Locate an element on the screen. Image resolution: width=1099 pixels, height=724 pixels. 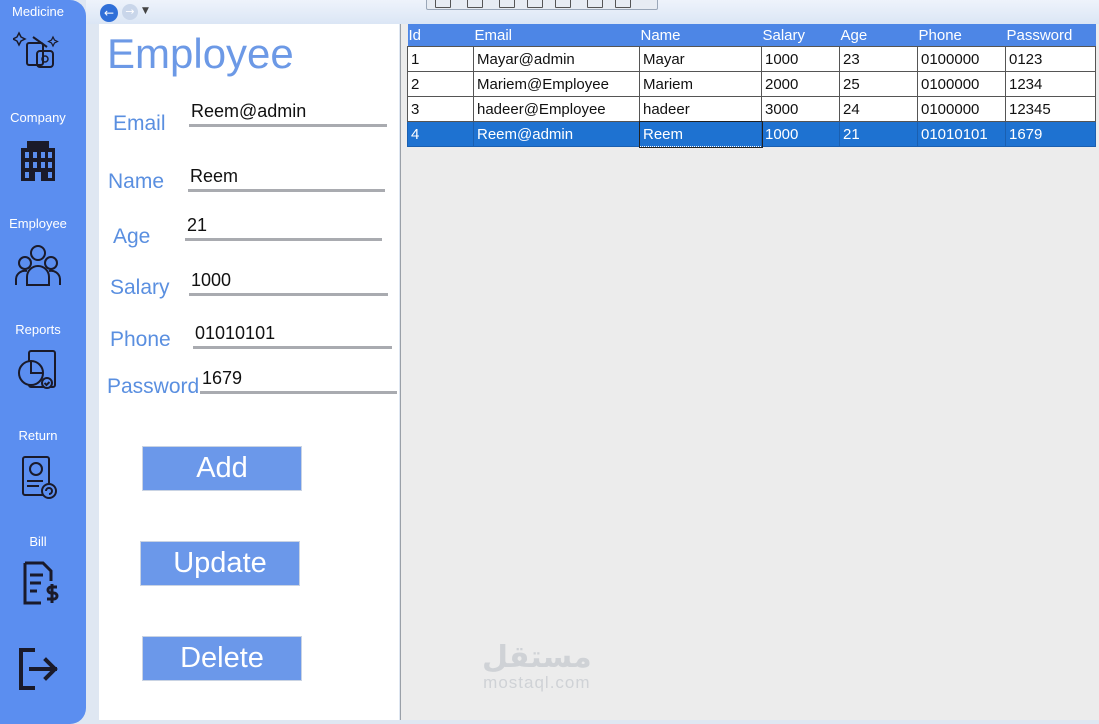
phone-field is located at coordinates (292, 334).